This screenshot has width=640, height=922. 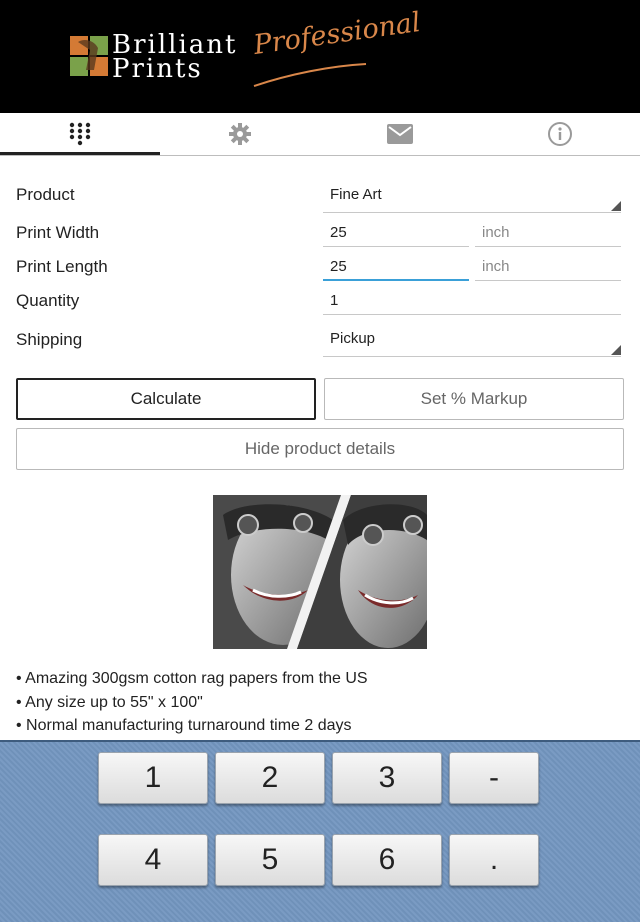 I want to click on mail-icon, so click(x=400, y=134).